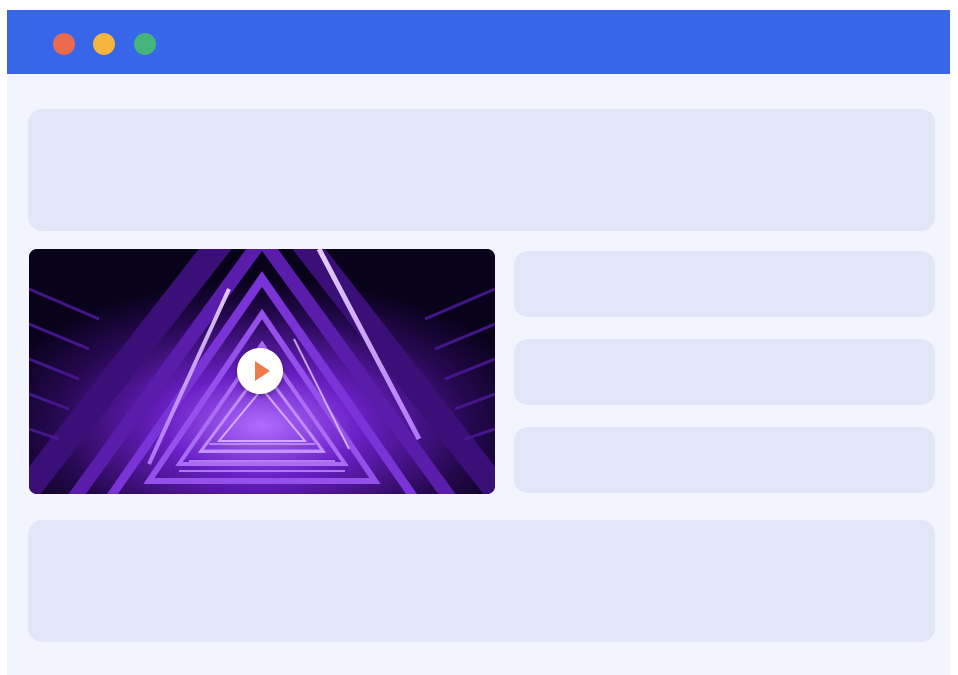  What do you see at coordinates (104, 44) in the screenshot?
I see `minimize-window-button` at bounding box center [104, 44].